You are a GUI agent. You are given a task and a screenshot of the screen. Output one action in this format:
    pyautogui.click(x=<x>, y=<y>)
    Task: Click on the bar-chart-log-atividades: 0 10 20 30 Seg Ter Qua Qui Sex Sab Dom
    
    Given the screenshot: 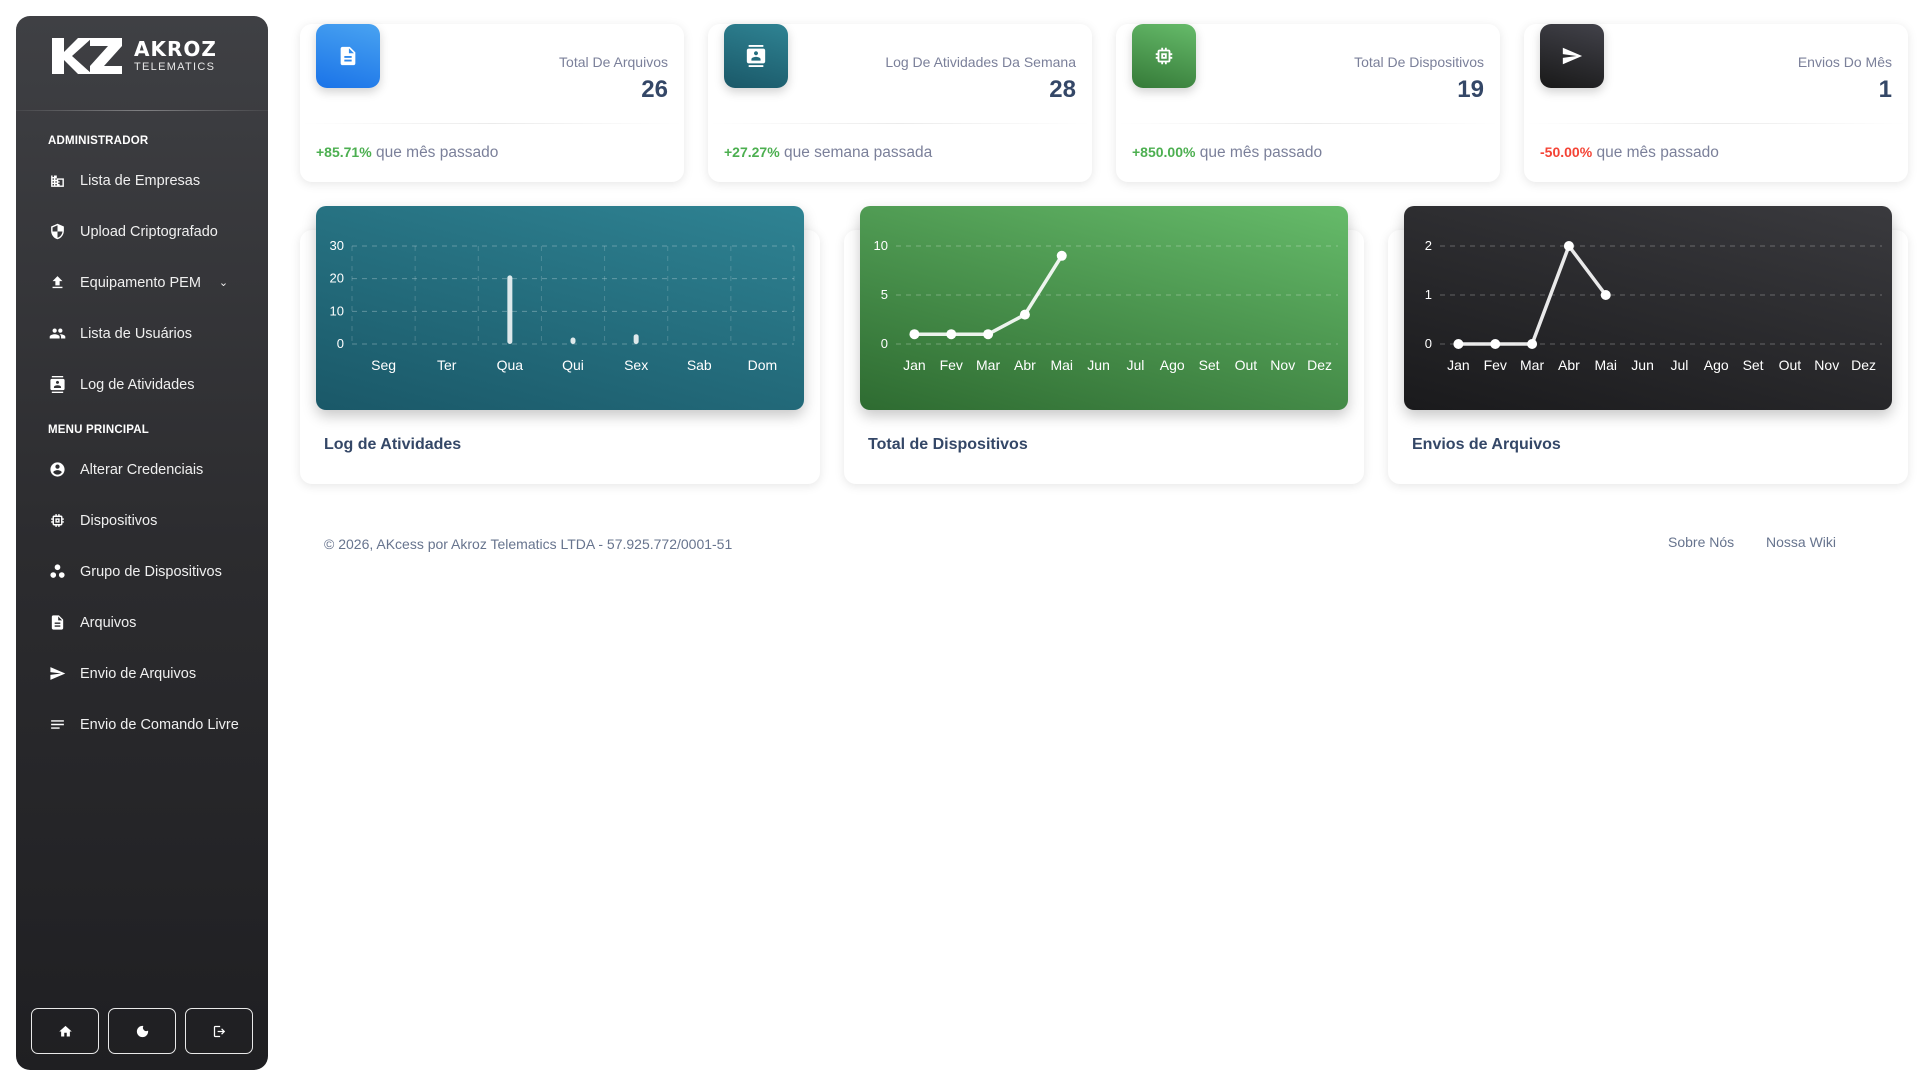 What is the action you would take?
    pyautogui.click(x=562, y=305)
    